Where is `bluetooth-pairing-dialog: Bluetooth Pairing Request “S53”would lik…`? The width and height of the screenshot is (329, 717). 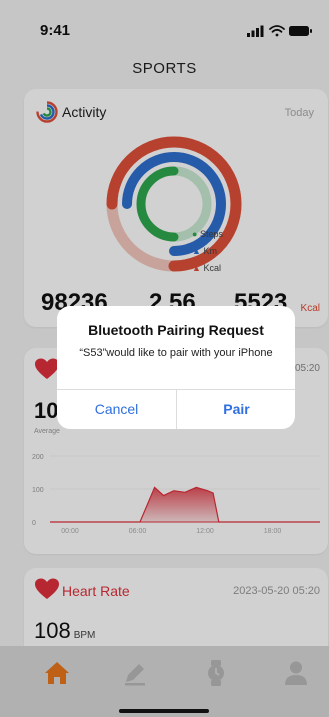 bluetooth-pairing-dialog: Bluetooth Pairing Request “S53”would lik… is located at coordinates (176, 367).